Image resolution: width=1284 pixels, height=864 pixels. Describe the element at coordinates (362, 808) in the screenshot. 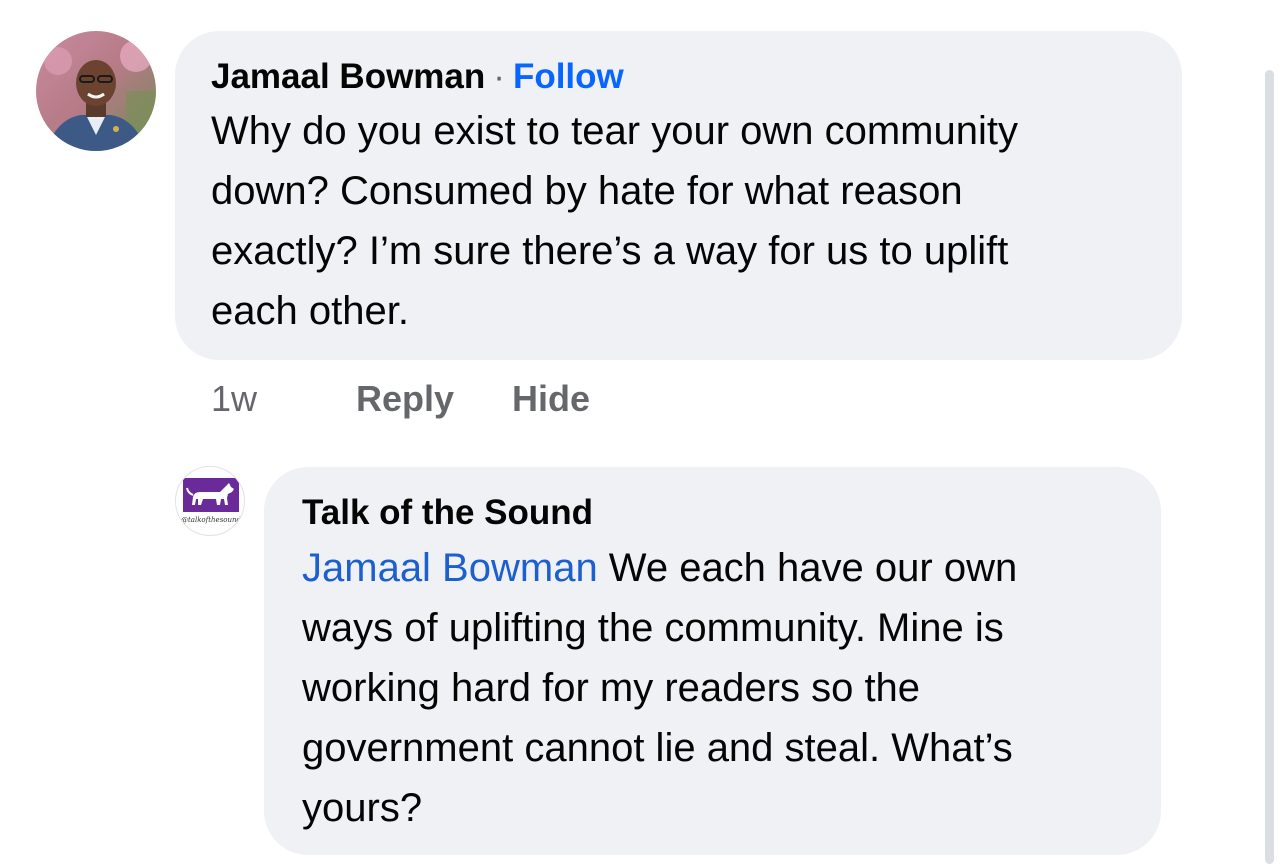

I see `reply-text-line: yours?` at that location.